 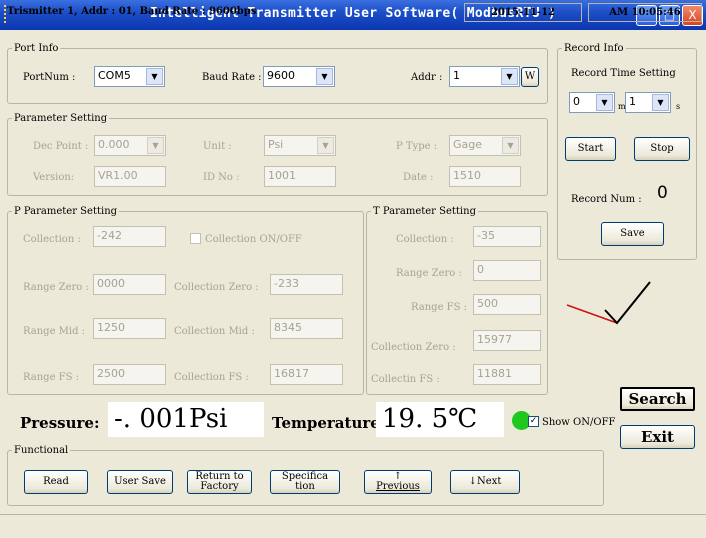 What do you see at coordinates (424, 211) in the screenshot?
I see `t-parameter-legend: T Parameter Setting` at bounding box center [424, 211].